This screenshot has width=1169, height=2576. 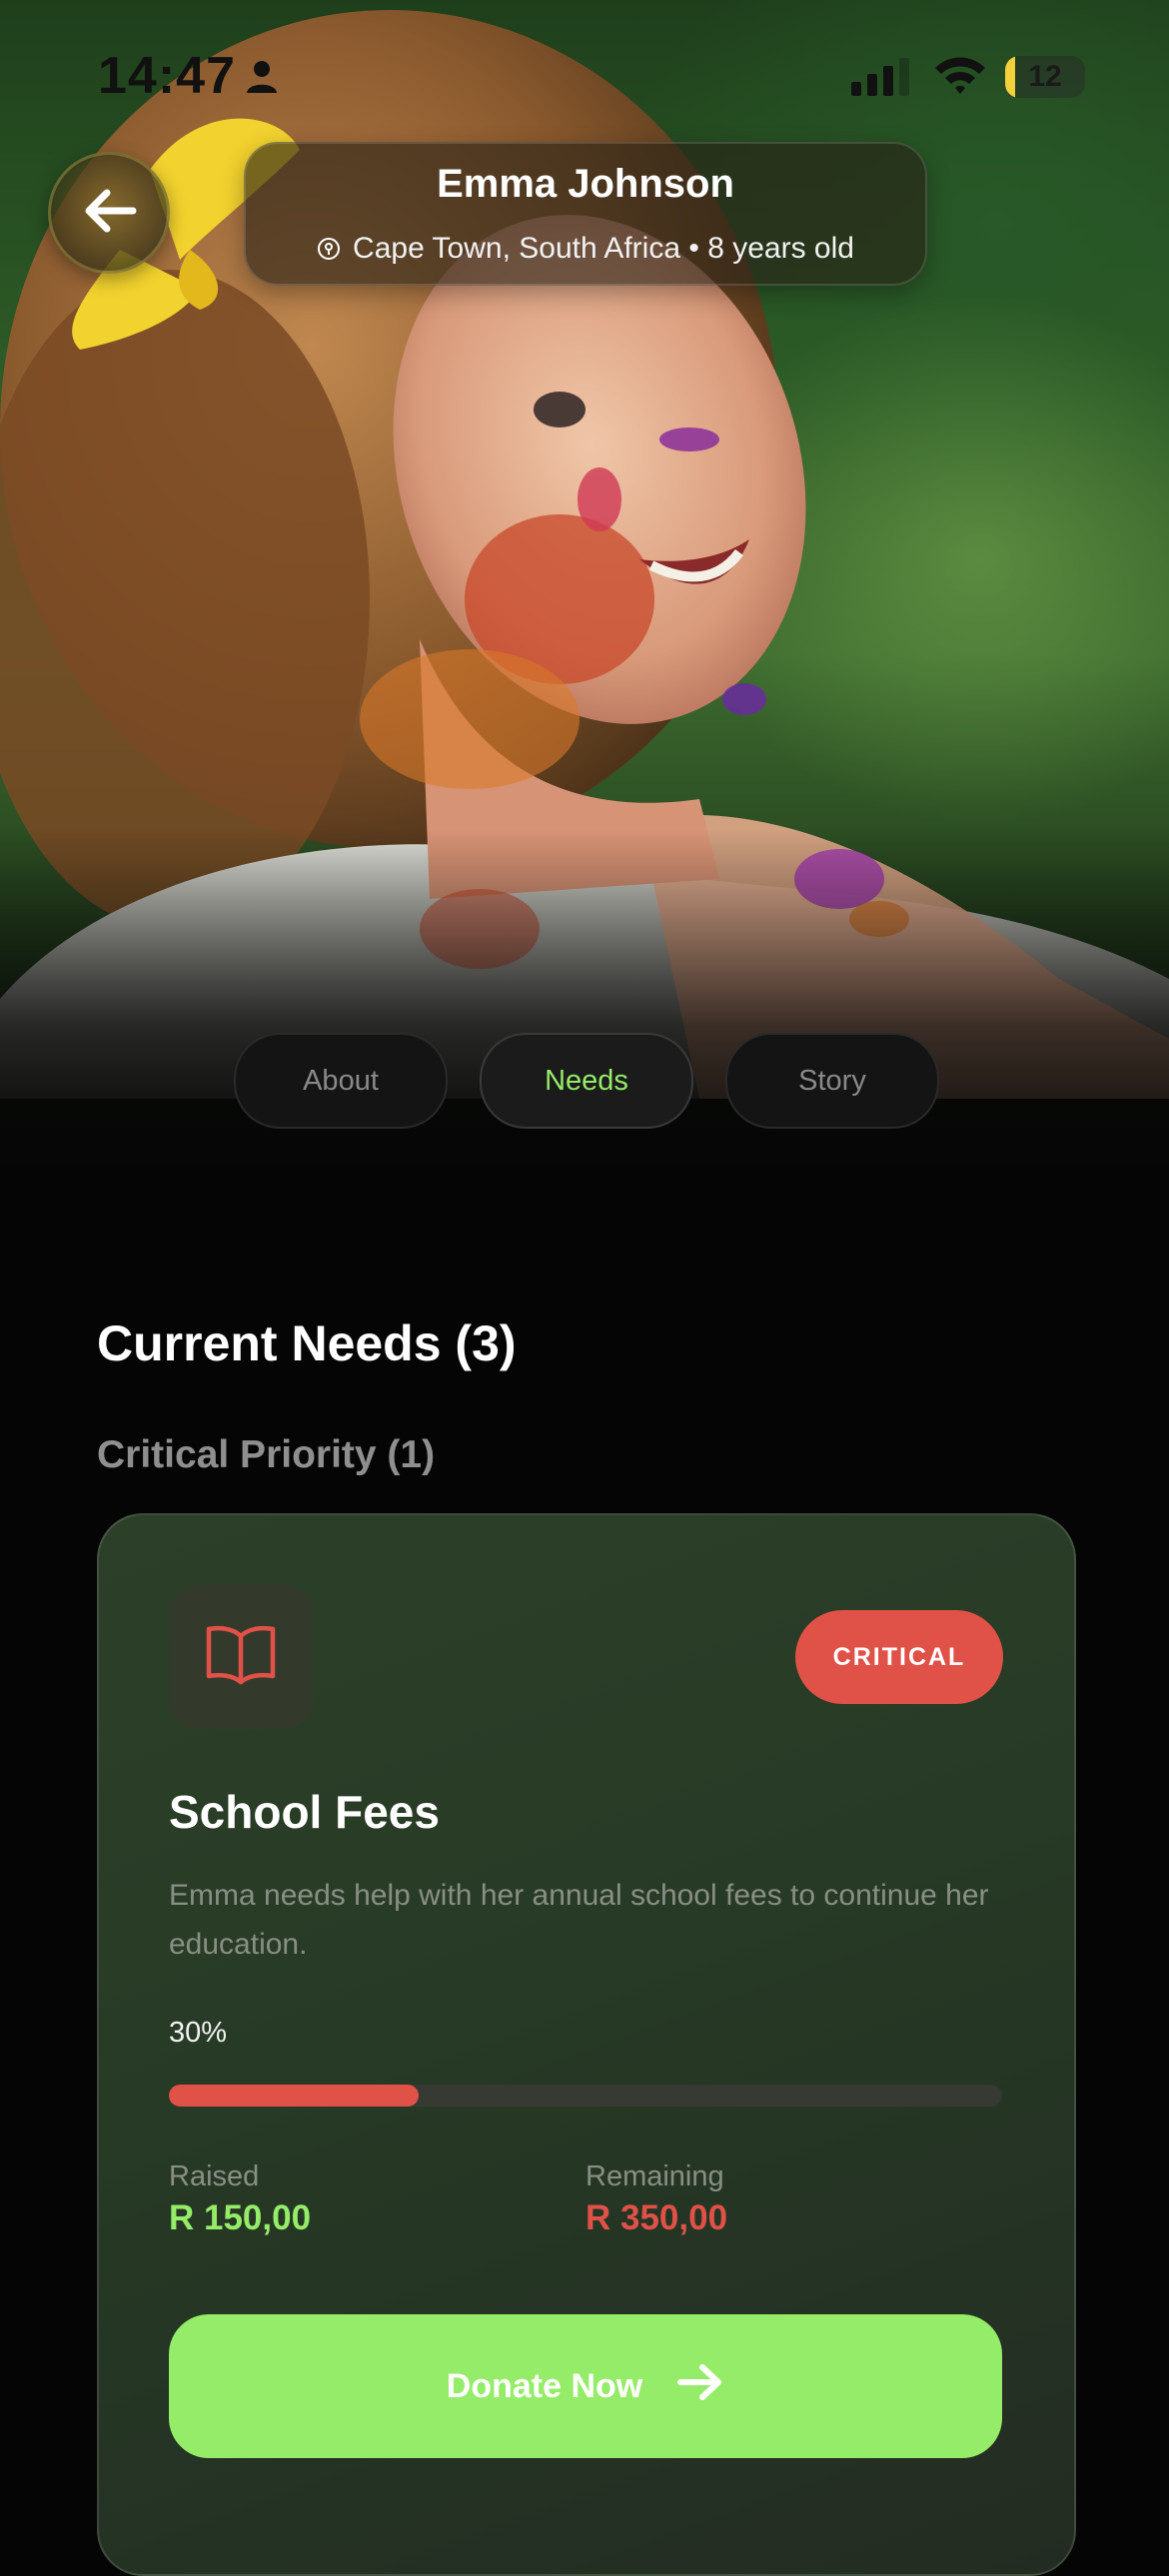 I want to click on battery-level: 12, so click(x=1045, y=76).